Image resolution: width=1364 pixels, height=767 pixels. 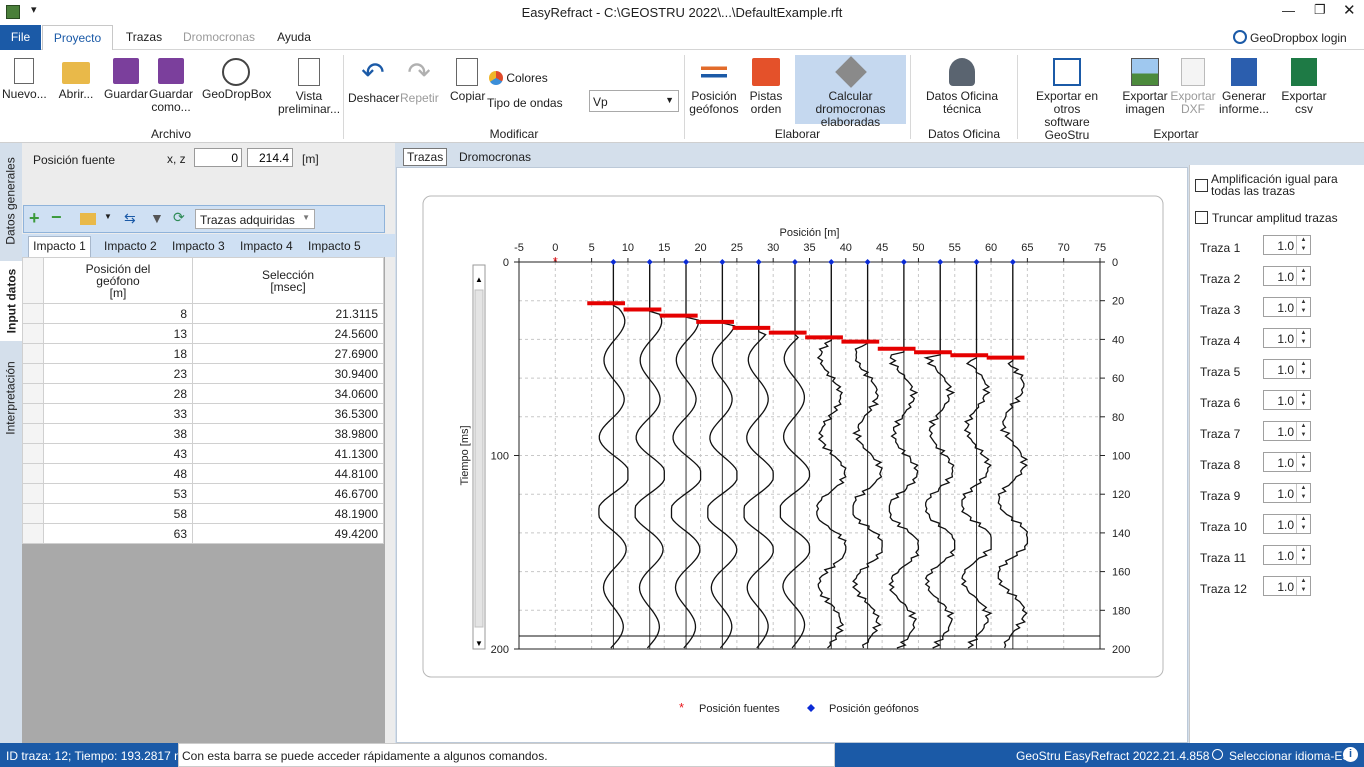 What do you see at coordinates (1201, 217) in the screenshot?
I see `truncate-amplitude-checkbox` at bounding box center [1201, 217].